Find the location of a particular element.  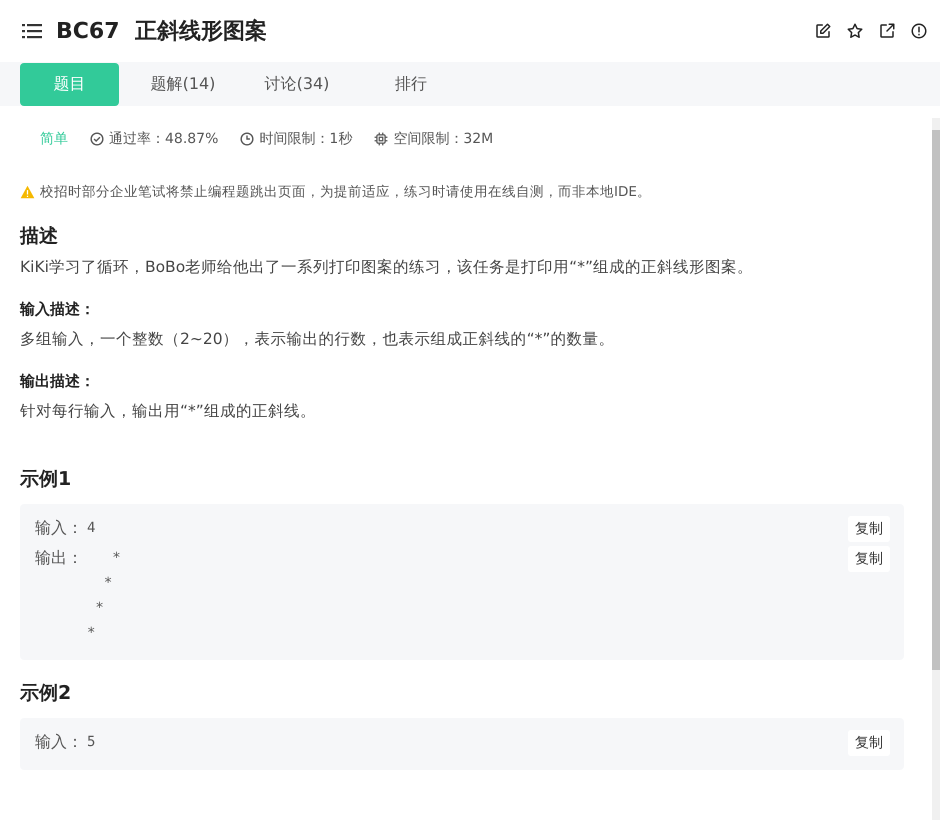

pass-rate: 通过率：48.87% is located at coordinates (163, 139).